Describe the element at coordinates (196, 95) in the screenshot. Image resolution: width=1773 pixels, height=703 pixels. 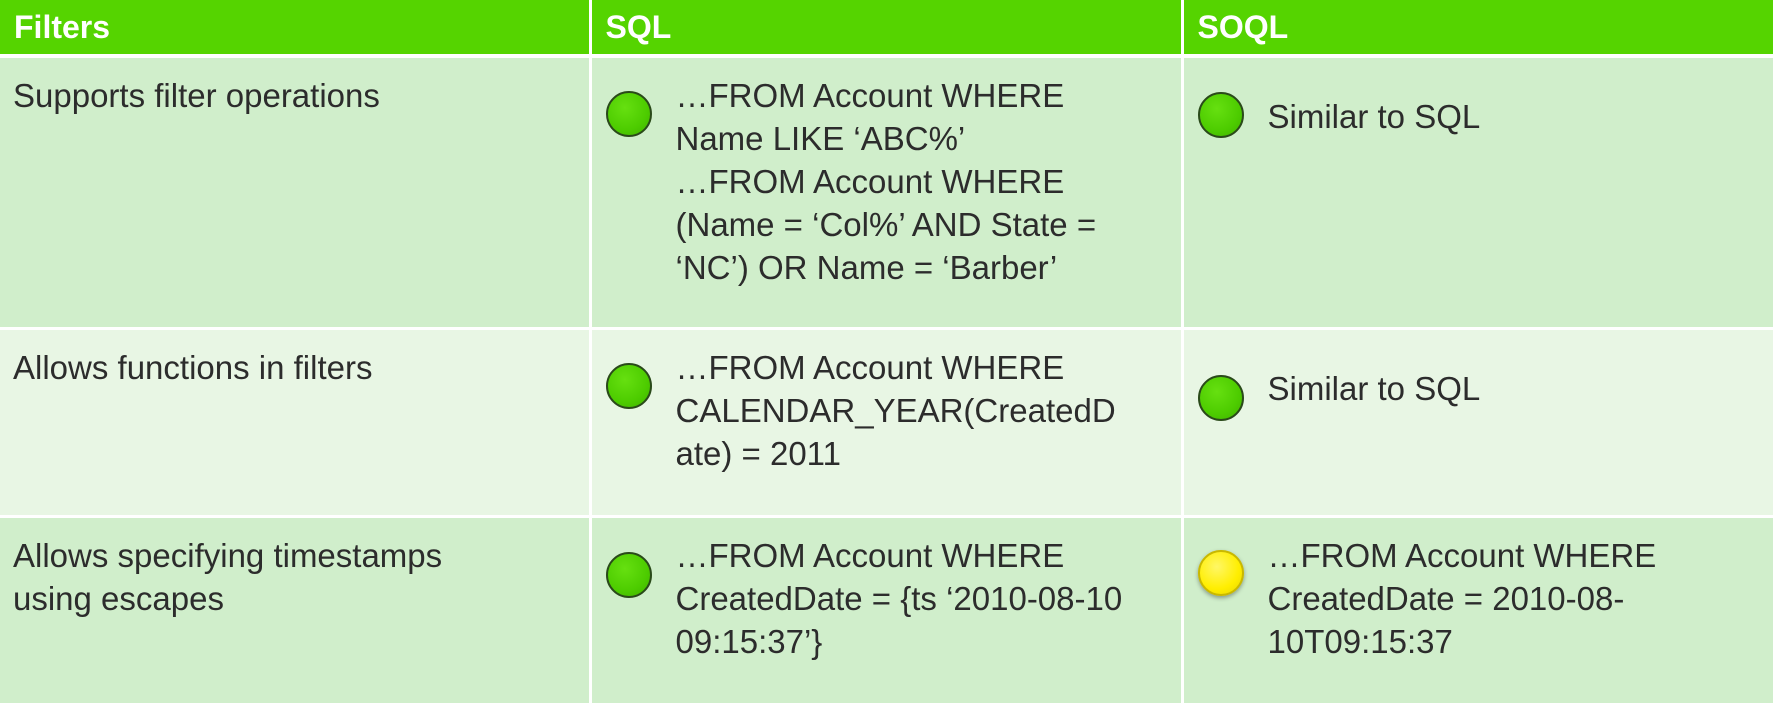
I see `feature-label: Supports filter operations` at that location.